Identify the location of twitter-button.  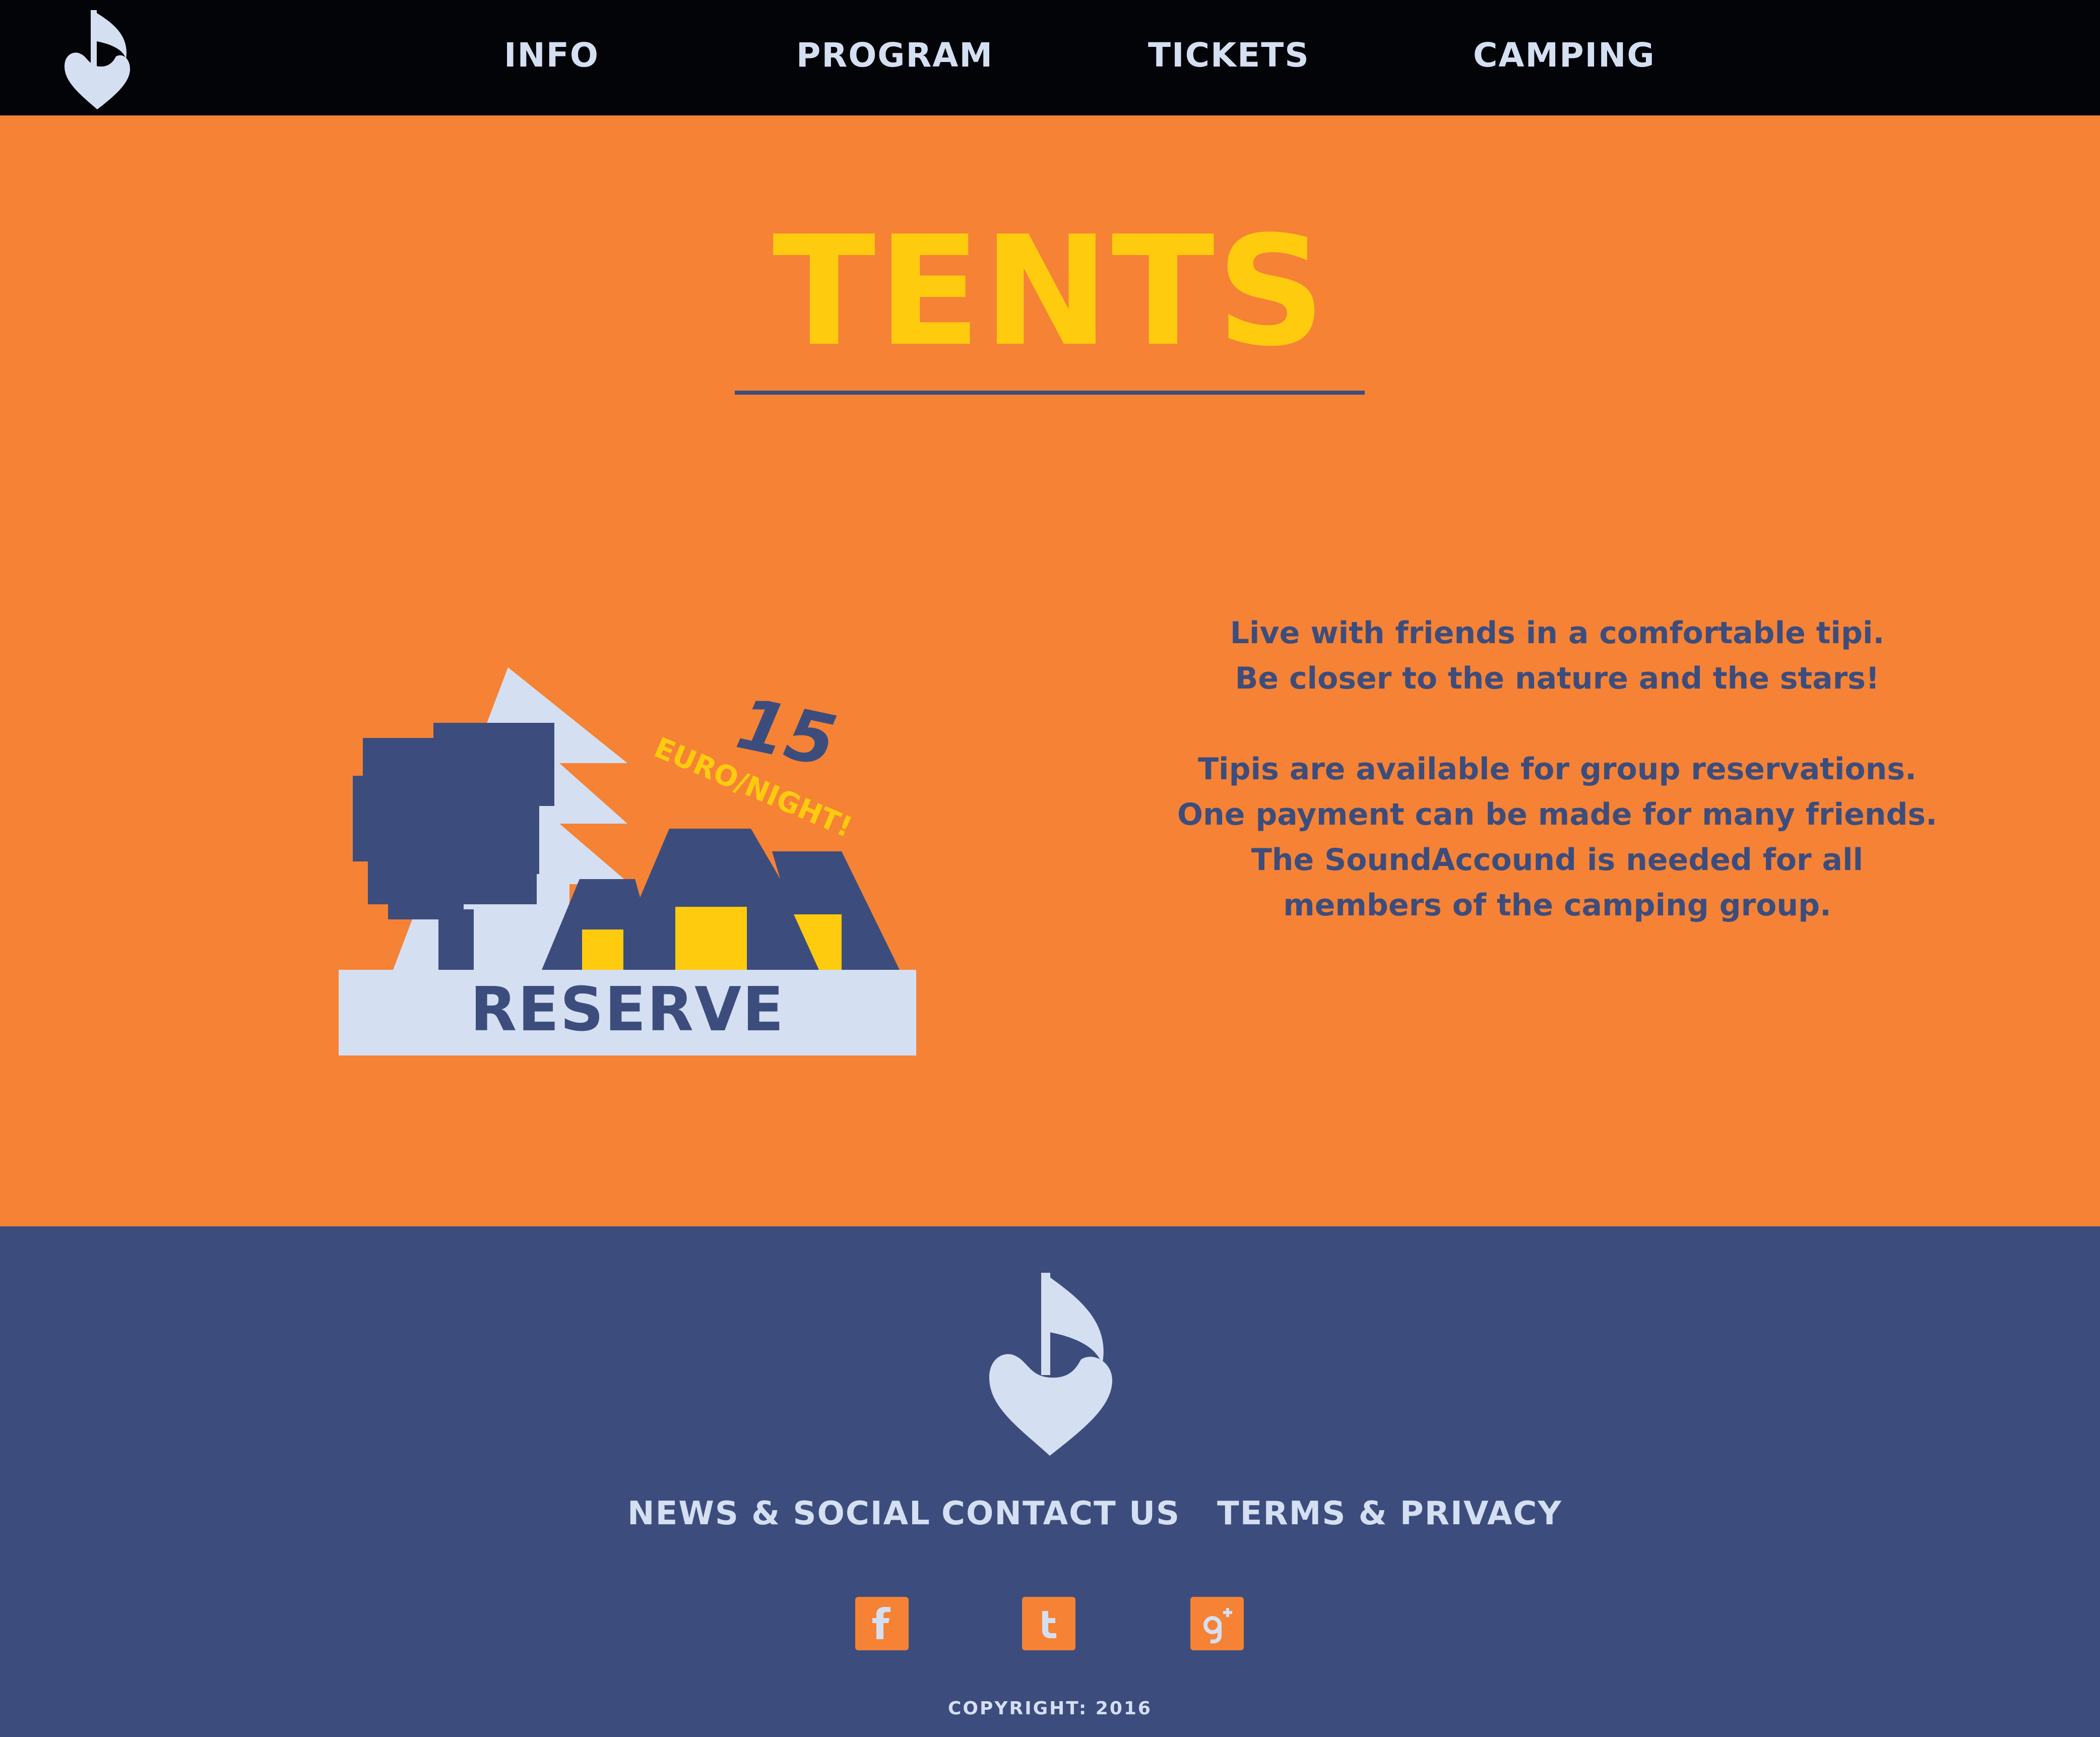
(1048, 1623).